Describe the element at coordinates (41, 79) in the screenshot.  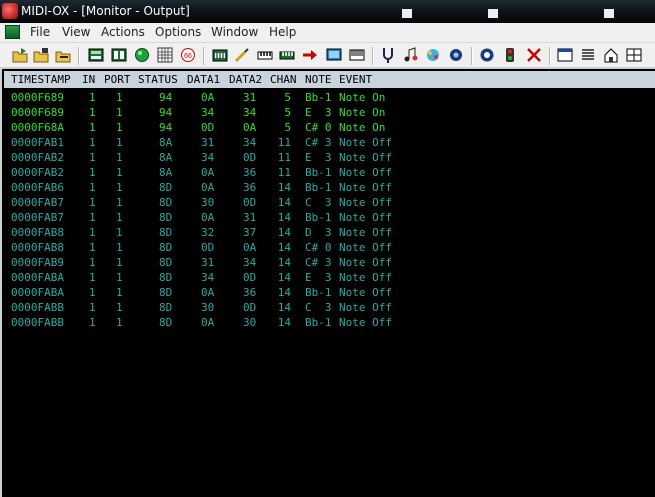
I see `col-timestamp: TIMESTAMP` at that location.